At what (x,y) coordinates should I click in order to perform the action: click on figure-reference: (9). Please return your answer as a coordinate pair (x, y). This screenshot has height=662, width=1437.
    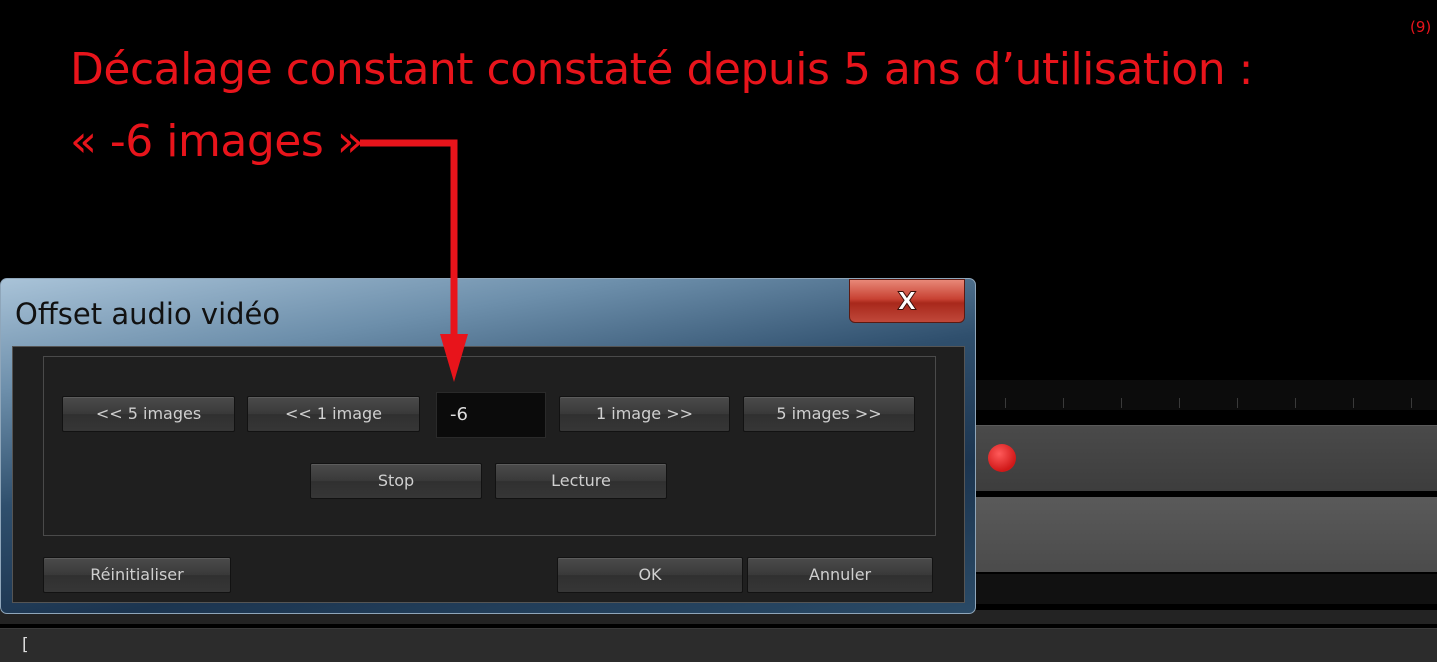
    Looking at the image, I should click on (1421, 27).